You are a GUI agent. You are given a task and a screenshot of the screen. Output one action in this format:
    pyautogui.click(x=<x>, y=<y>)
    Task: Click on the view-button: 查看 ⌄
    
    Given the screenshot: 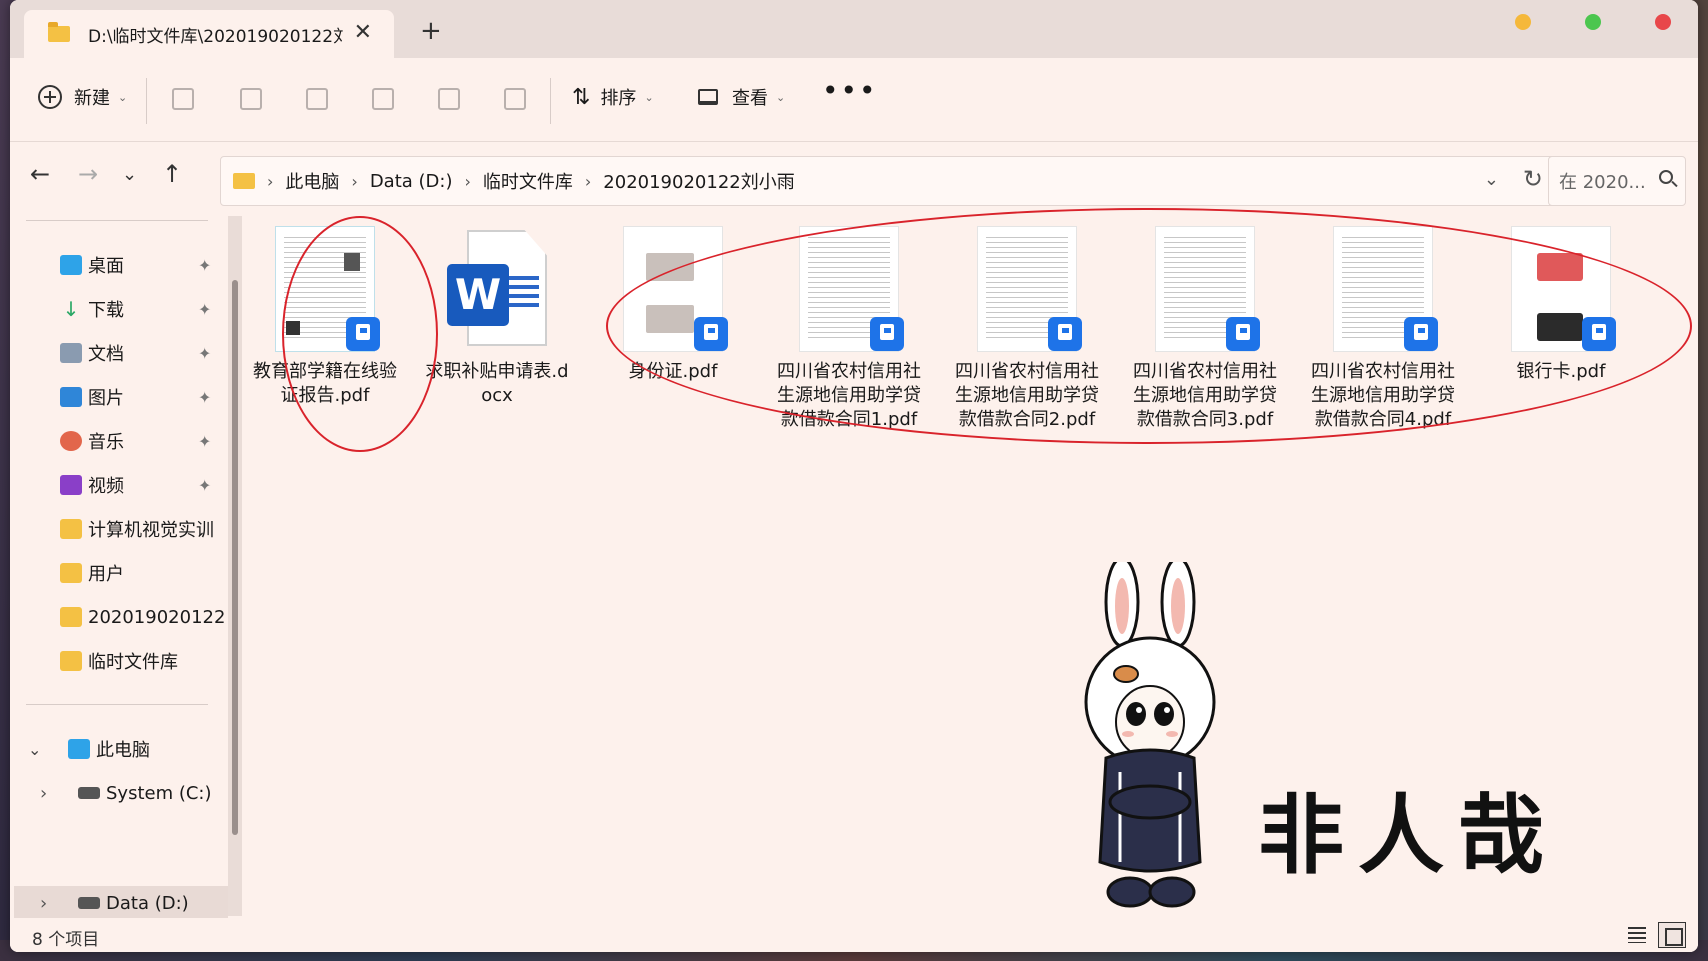 What is the action you would take?
    pyautogui.click(x=741, y=97)
    